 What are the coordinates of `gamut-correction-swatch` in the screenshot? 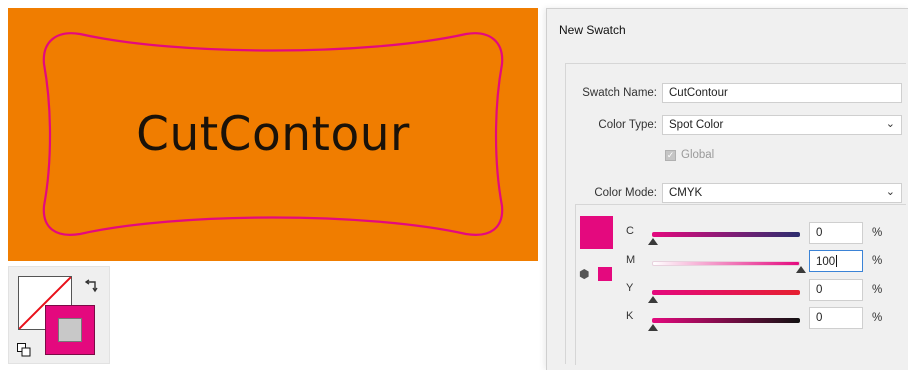 It's located at (605, 274).